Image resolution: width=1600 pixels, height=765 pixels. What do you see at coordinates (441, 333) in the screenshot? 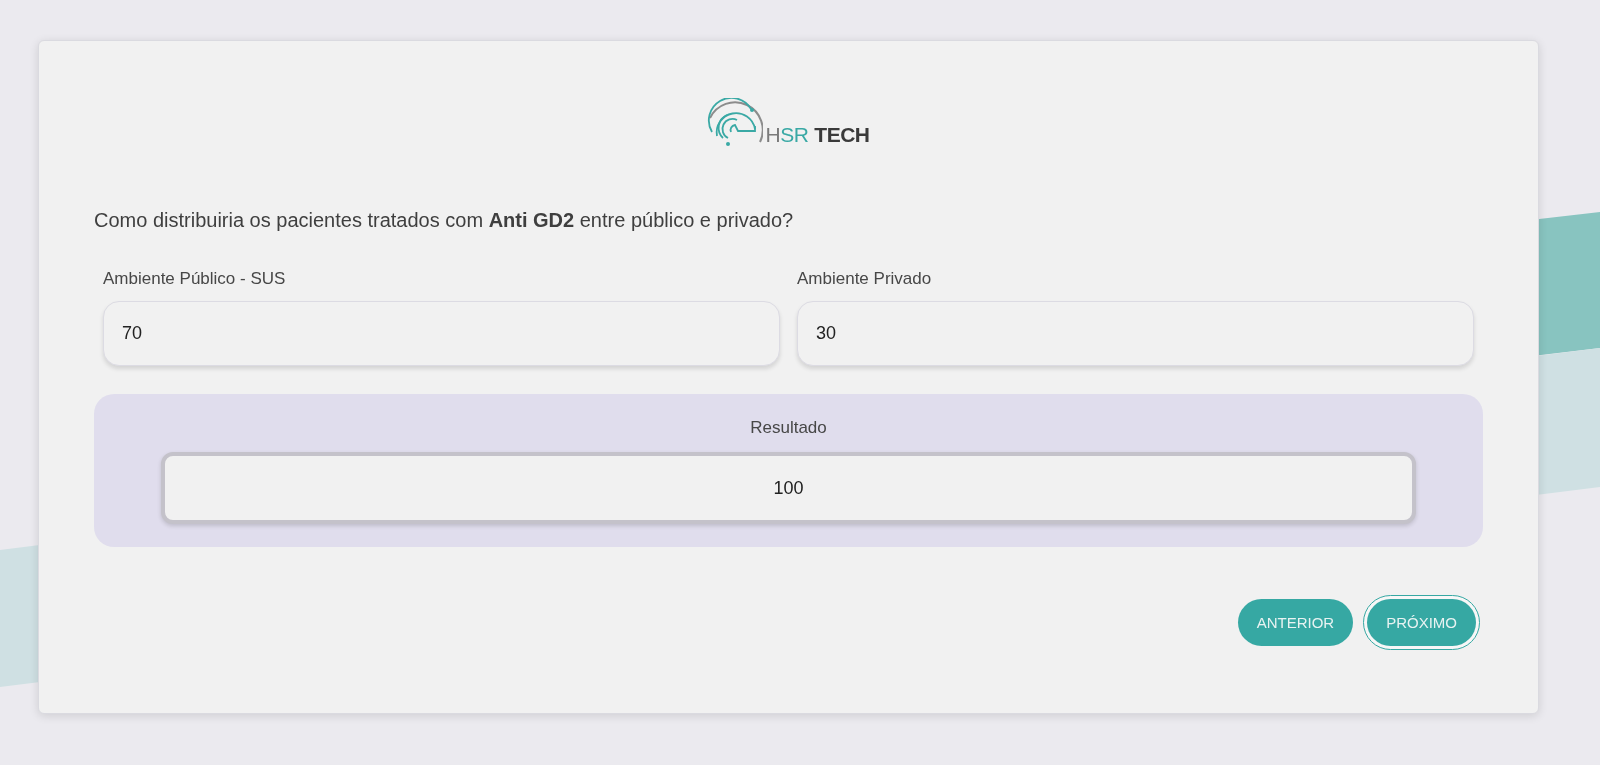
I see `input-field: 70` at bounding box center [441, 333].